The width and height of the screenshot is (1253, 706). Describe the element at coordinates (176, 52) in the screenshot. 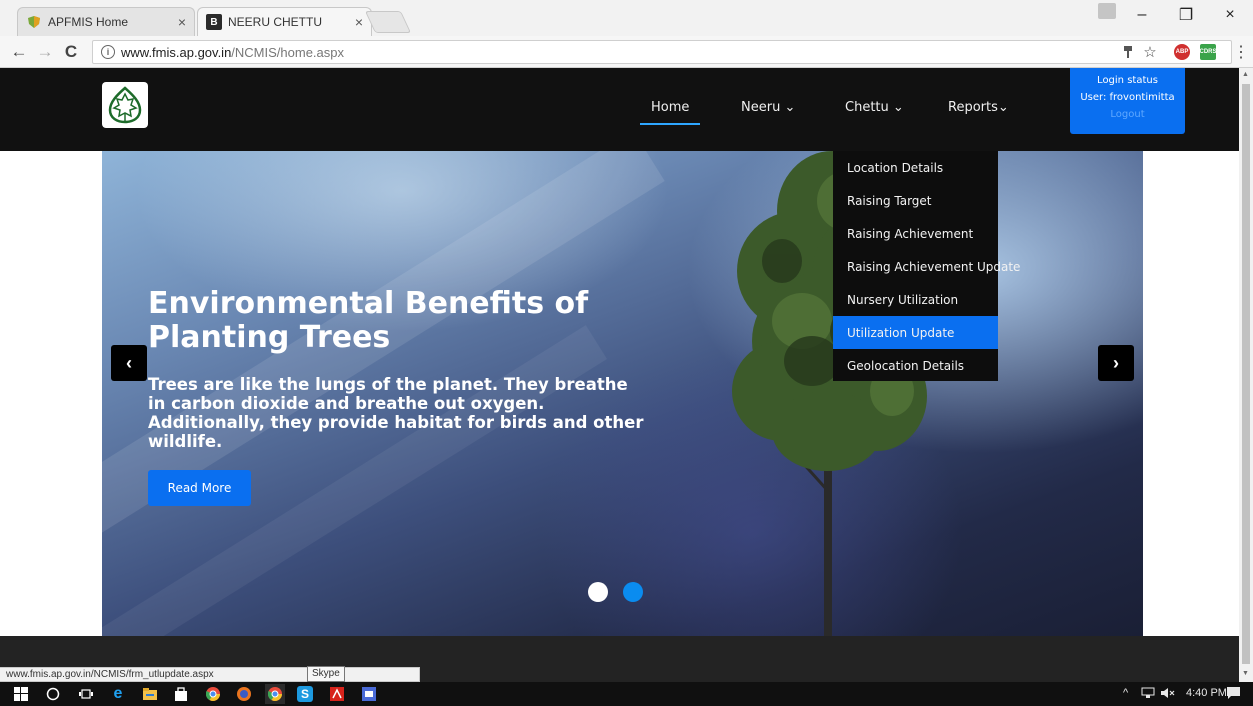

I see `url-host: www.fmis.ap.gov.in` at that location.